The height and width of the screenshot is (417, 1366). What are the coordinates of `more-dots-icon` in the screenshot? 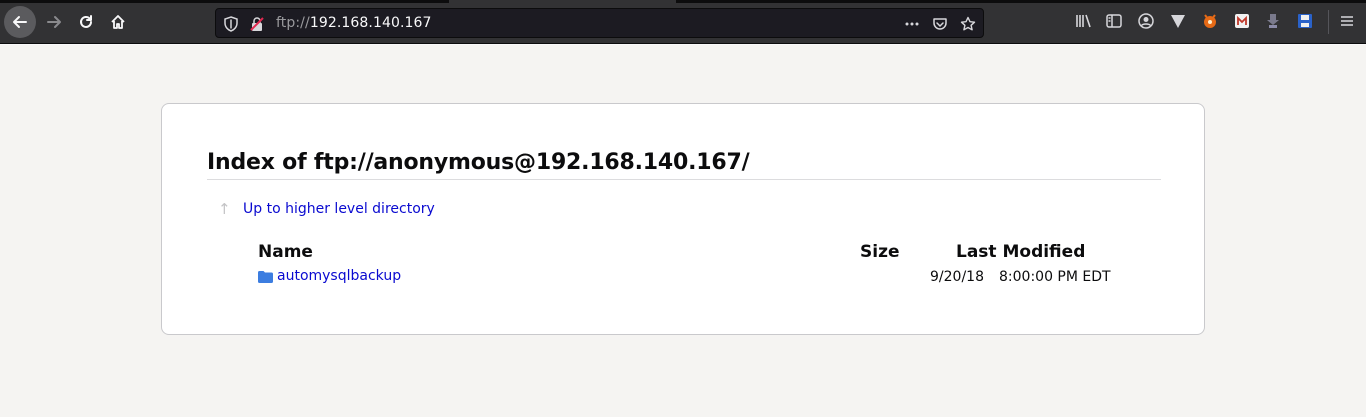 It's located at (912, 24).